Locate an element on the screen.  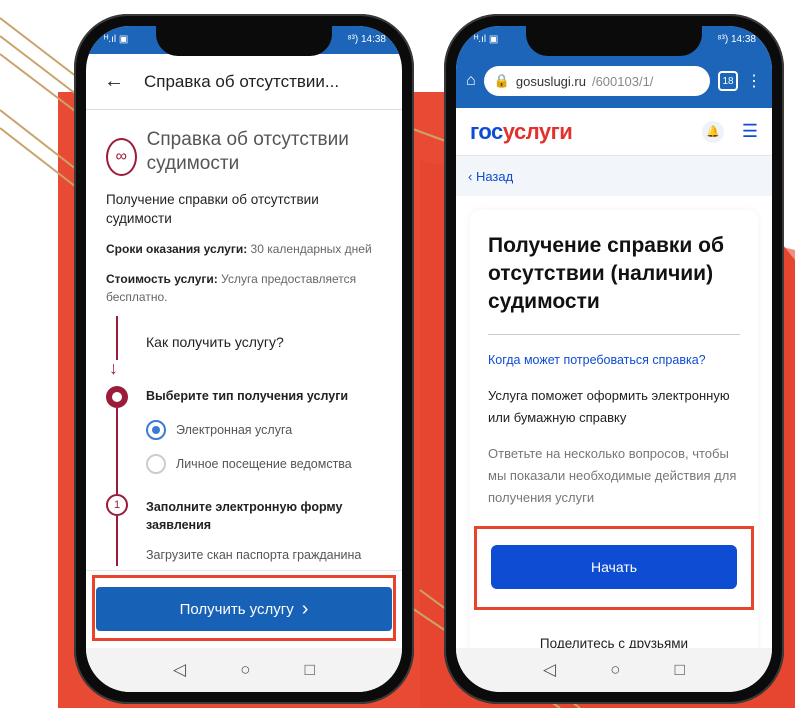
divider is located at coordinates (614, 334).